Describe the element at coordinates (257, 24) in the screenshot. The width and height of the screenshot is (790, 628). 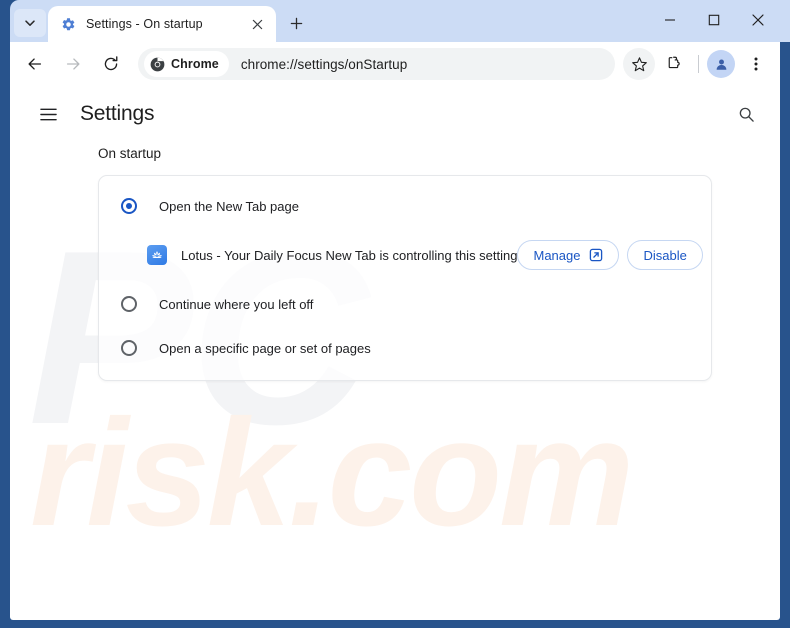
I see `close-tab-icon` at that location.